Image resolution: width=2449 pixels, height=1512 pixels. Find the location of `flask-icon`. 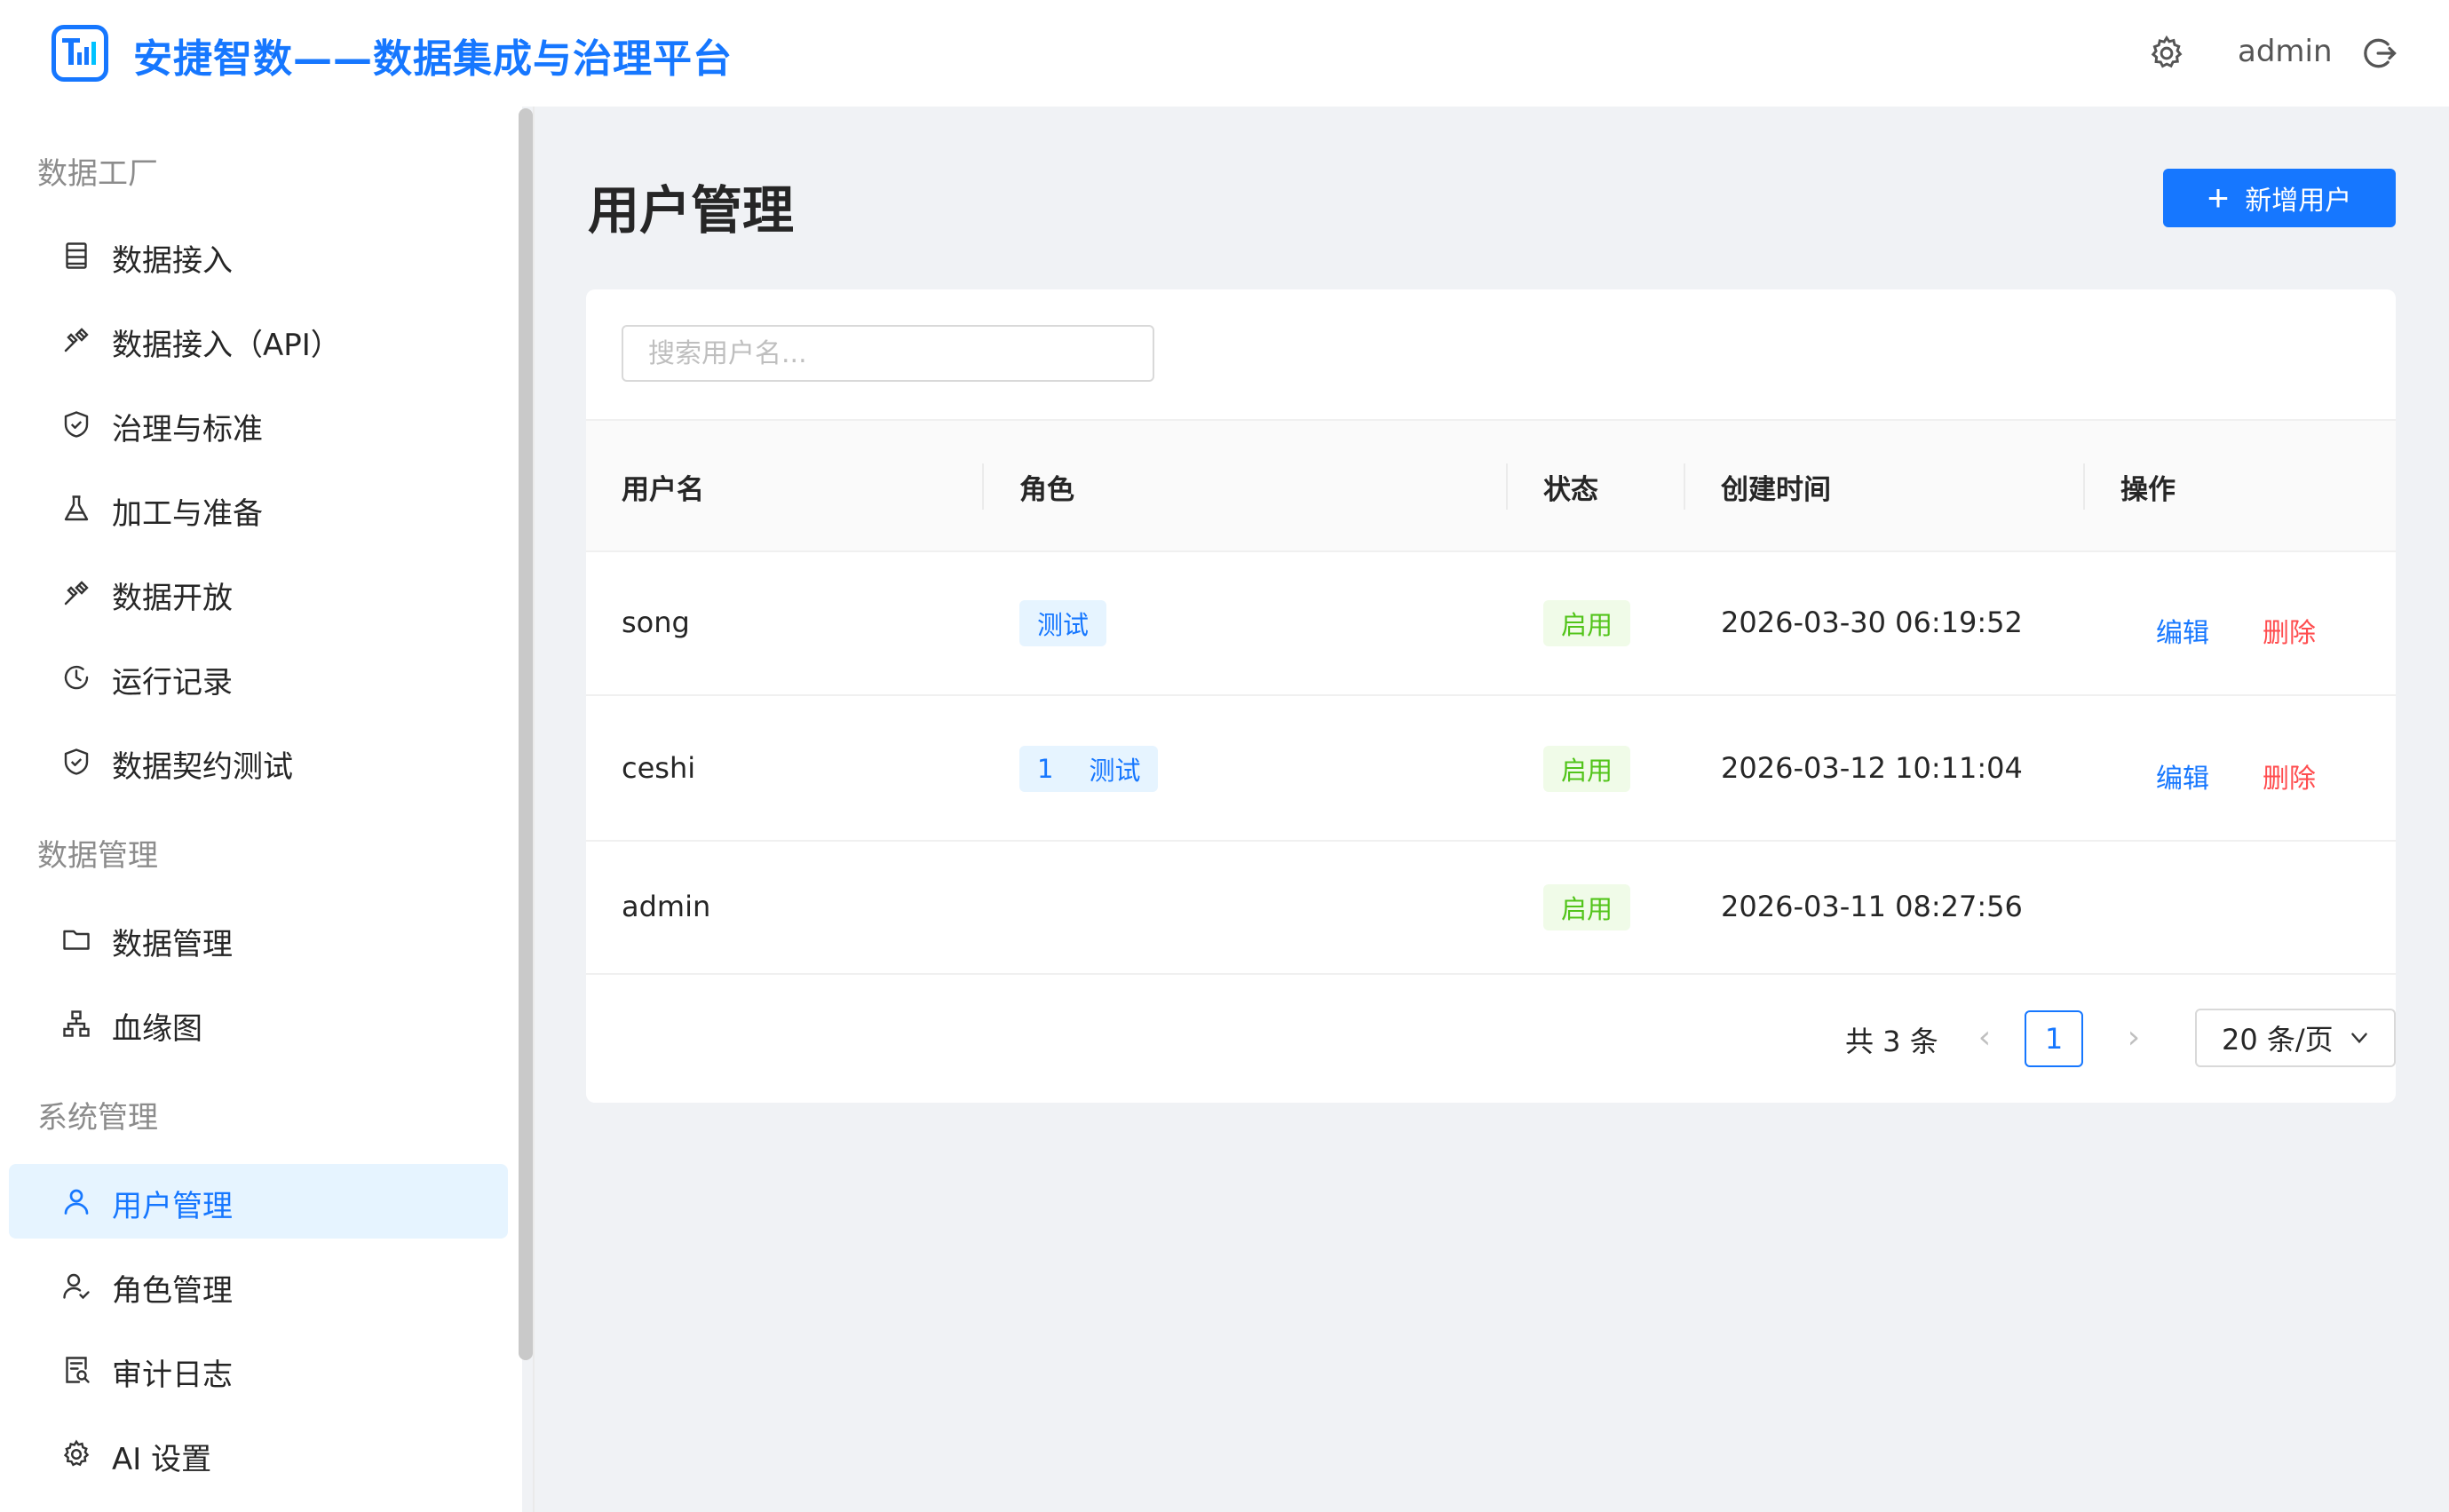

flask-icon is located at coordinates (76, 508).